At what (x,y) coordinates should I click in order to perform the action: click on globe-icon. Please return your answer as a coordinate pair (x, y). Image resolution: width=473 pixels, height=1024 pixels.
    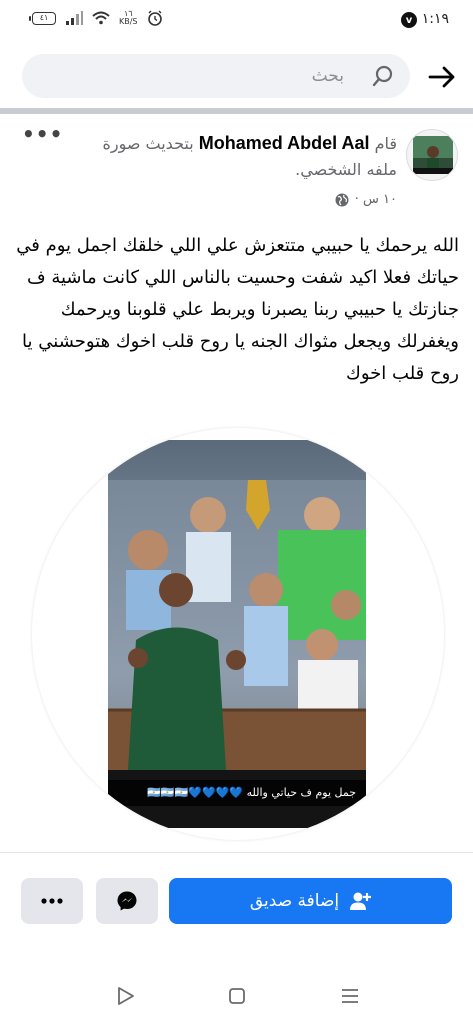
    Looking at the image, I should click on (342, 199).